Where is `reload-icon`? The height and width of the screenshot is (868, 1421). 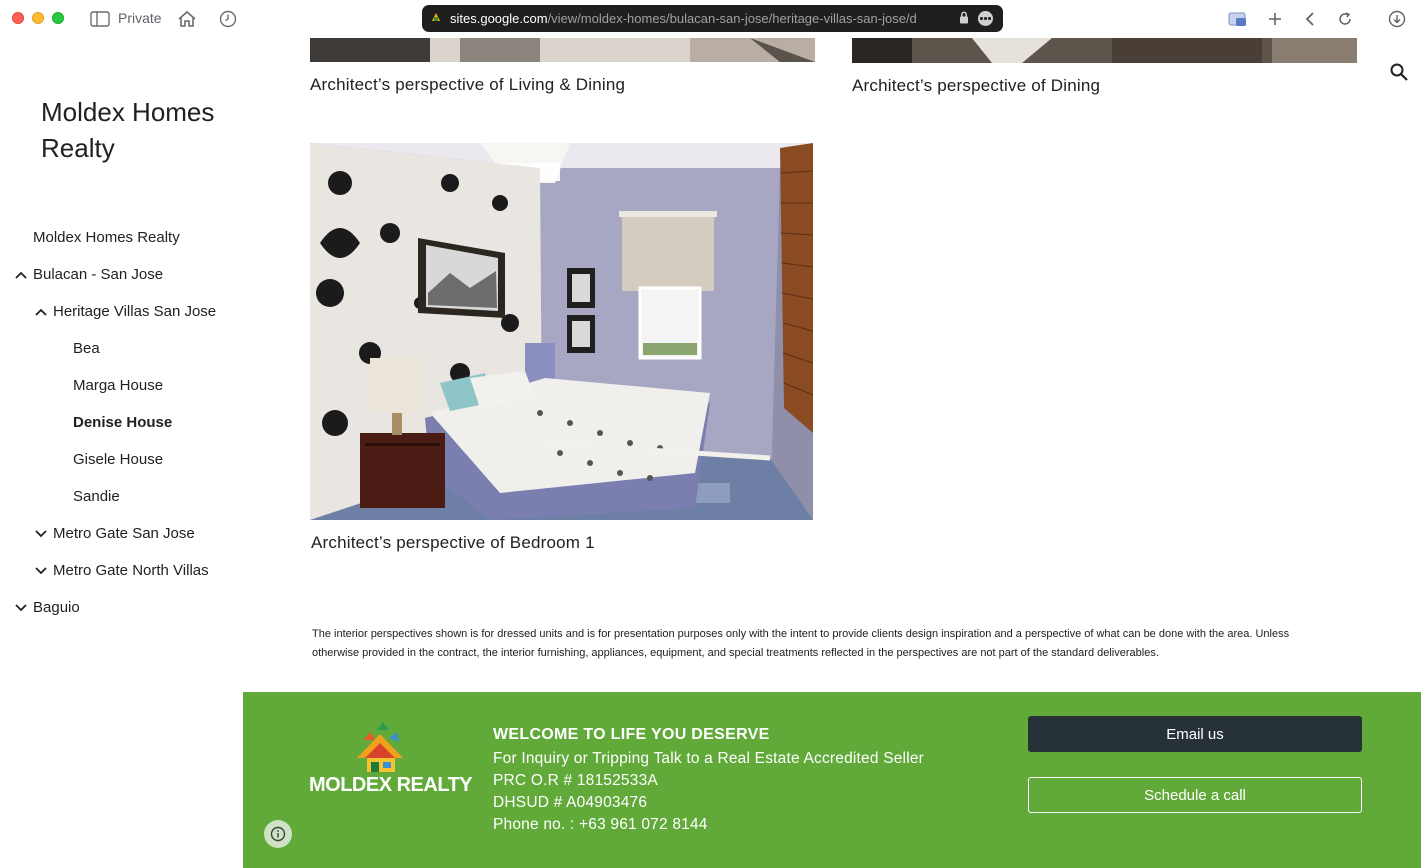
reload-icon is located at coordinates (1345, 19).